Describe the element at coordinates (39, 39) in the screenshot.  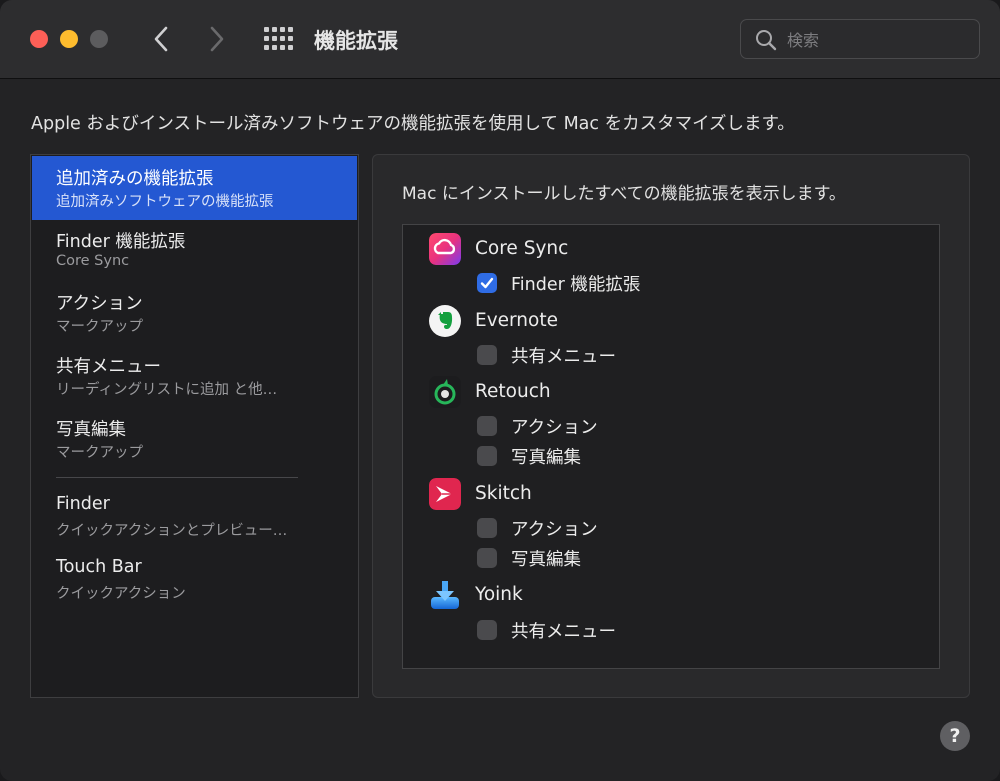
I see `close-window-button` at that location.